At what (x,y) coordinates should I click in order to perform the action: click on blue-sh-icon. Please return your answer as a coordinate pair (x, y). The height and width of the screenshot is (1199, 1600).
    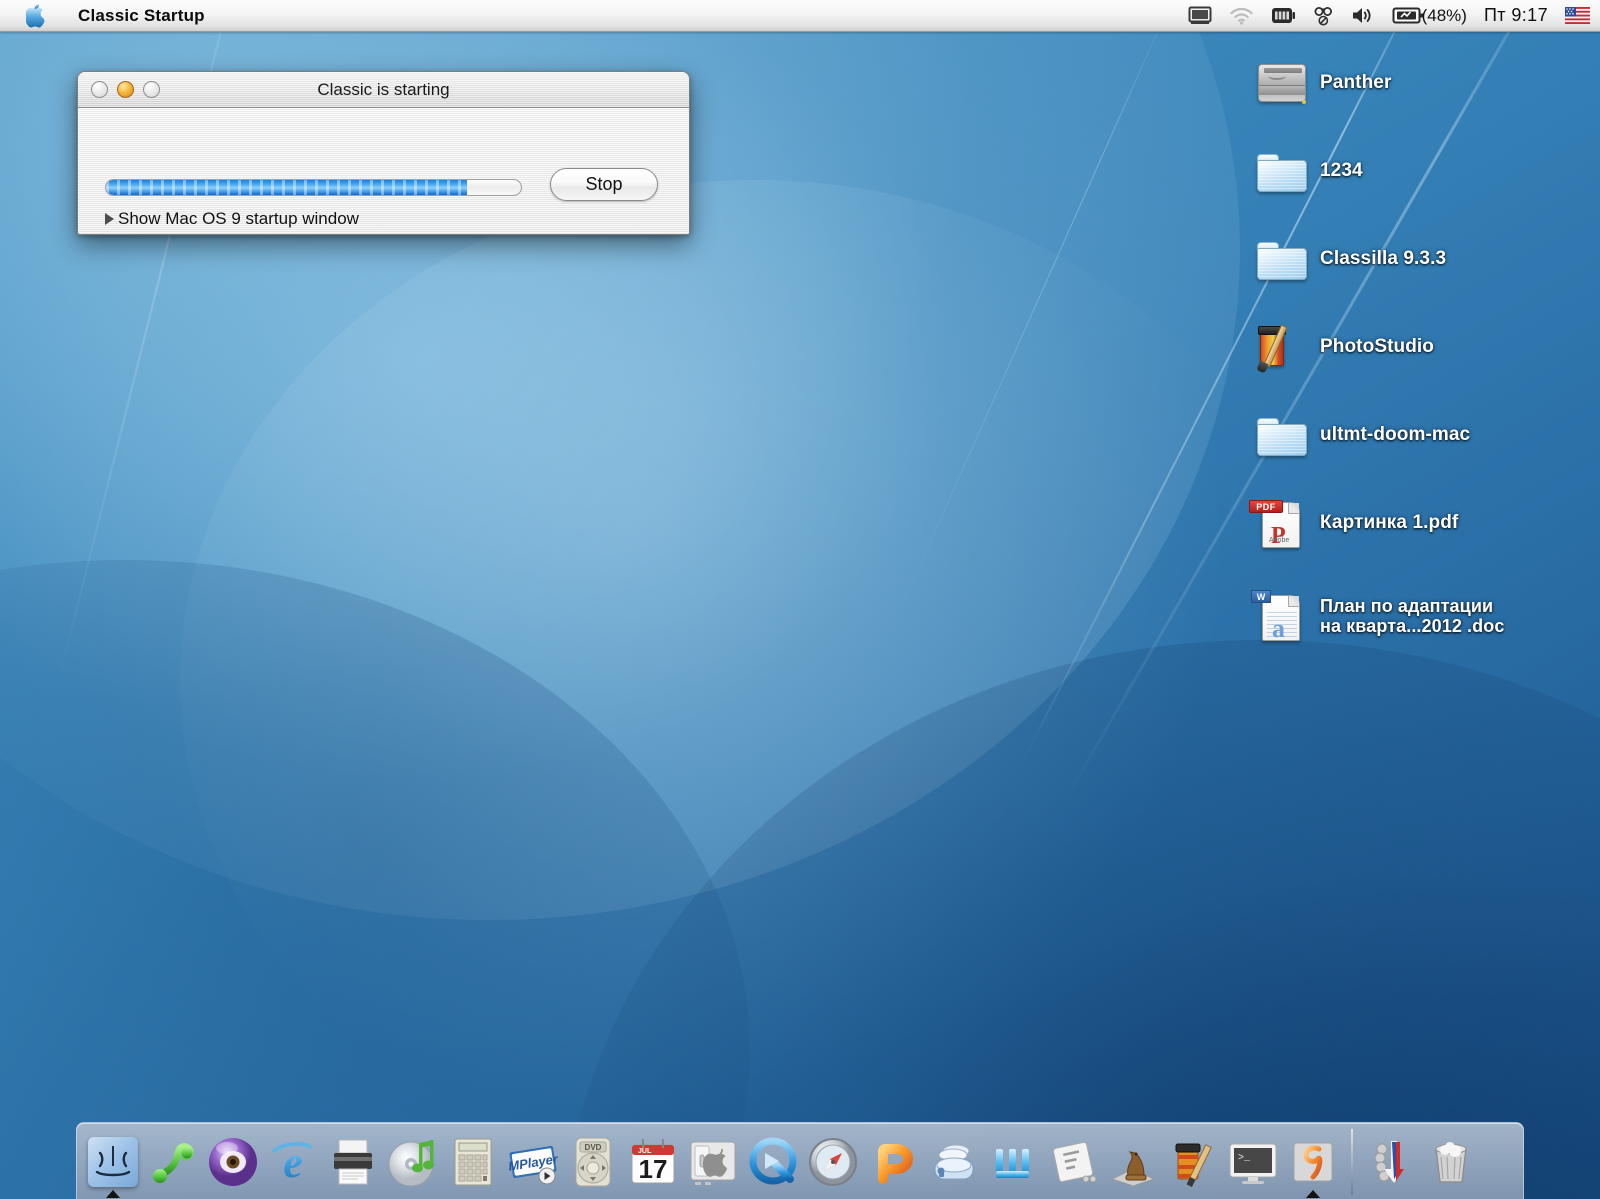
    Looking at the image, I should click on (1013, 1162).